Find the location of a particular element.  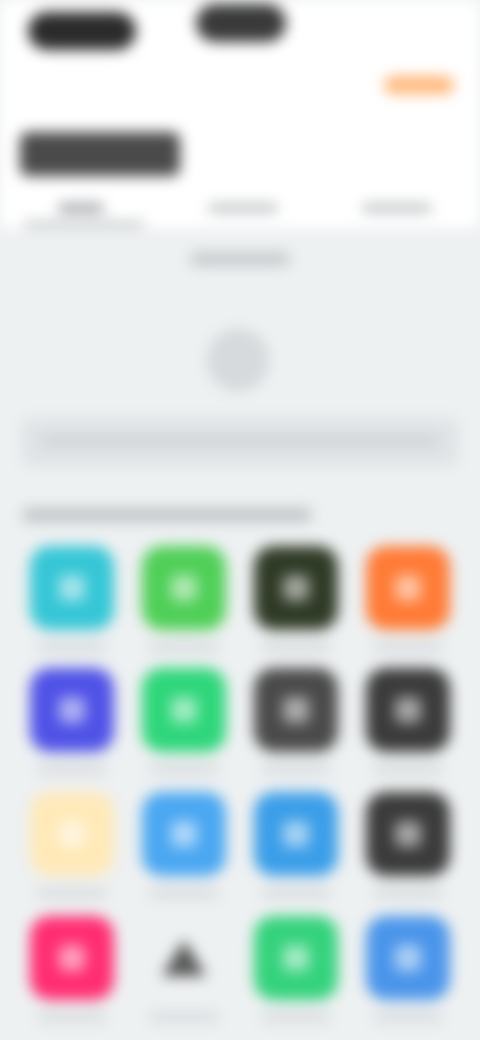

list-row is located at coordinates (240, 442).